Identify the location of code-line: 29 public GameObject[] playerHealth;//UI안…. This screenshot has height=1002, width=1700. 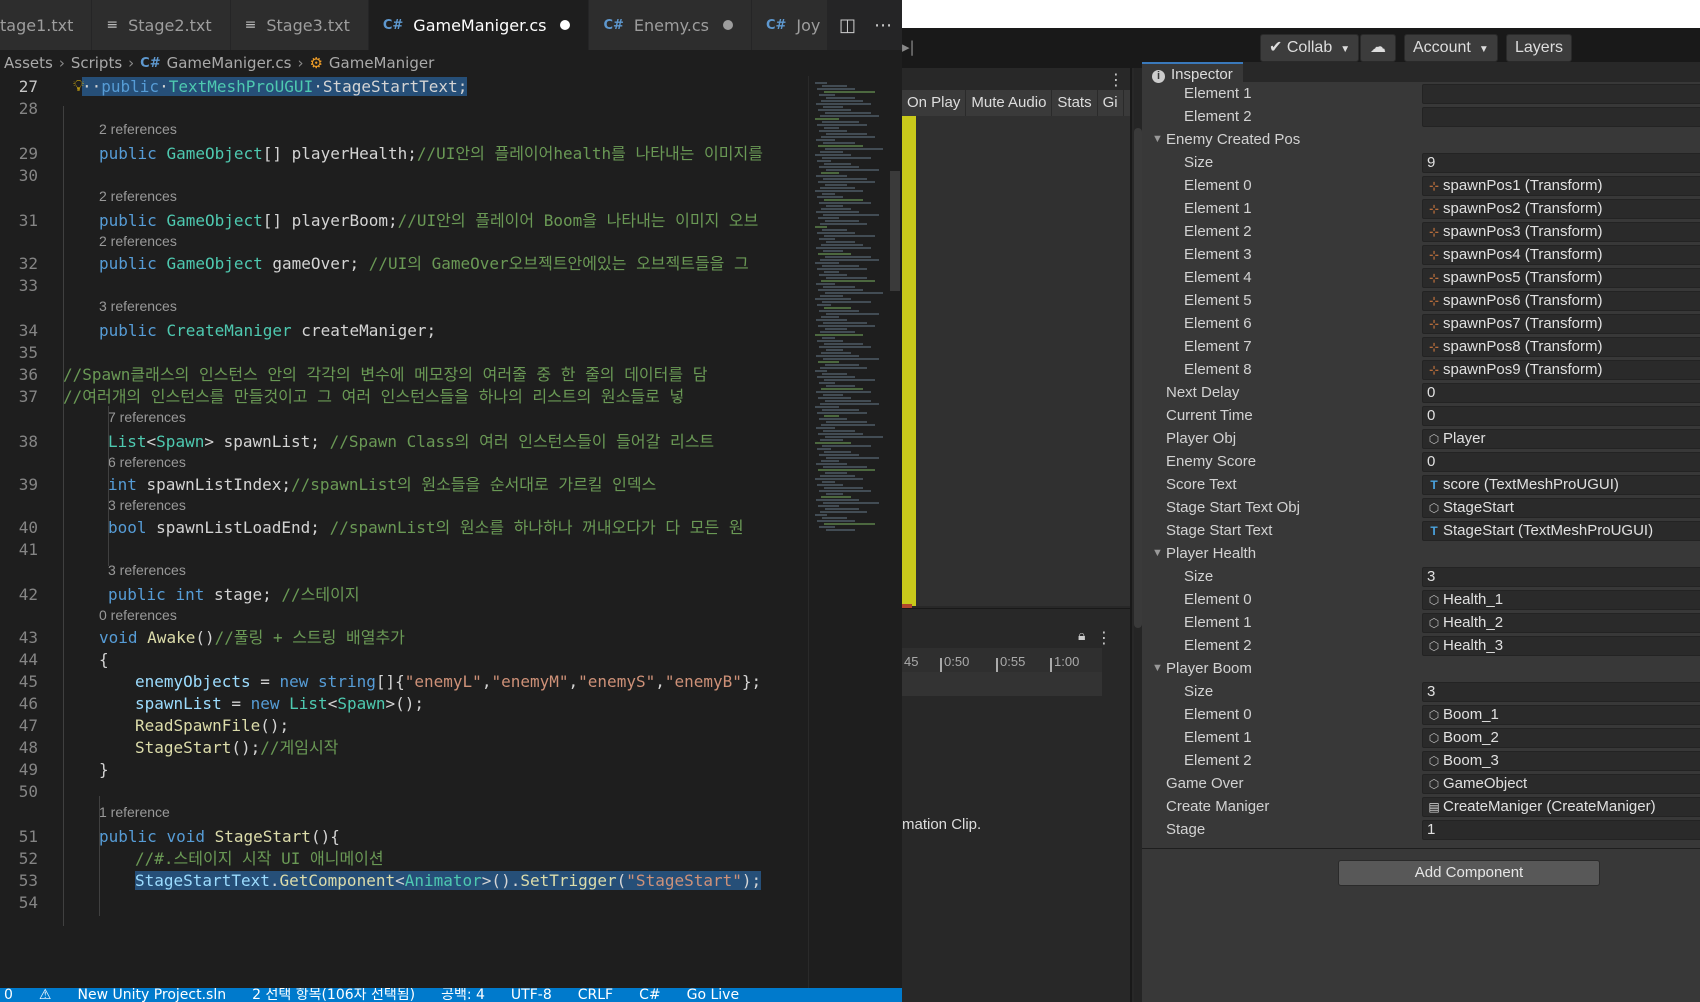
(404, 154).